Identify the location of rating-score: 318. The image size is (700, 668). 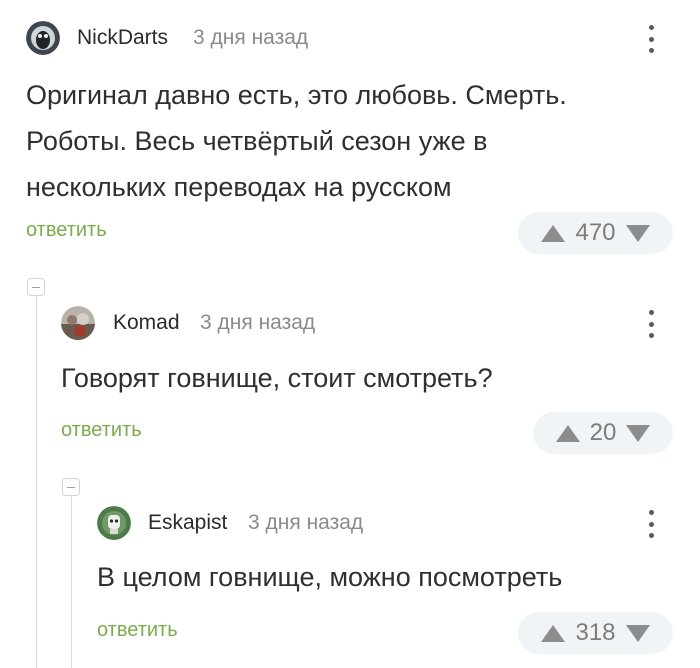
(595, 632).